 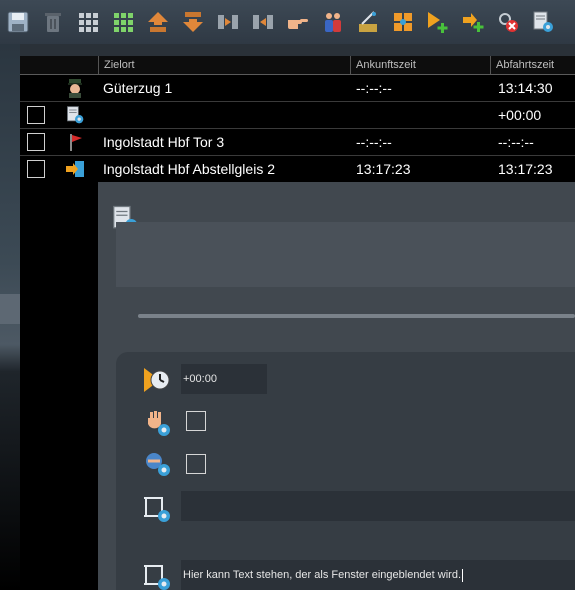 I want to click on save-button, so click(x=18, y=22).